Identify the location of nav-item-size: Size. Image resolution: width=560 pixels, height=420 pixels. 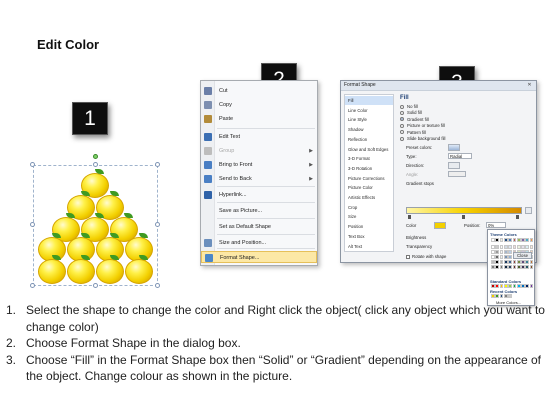
(369, 216).